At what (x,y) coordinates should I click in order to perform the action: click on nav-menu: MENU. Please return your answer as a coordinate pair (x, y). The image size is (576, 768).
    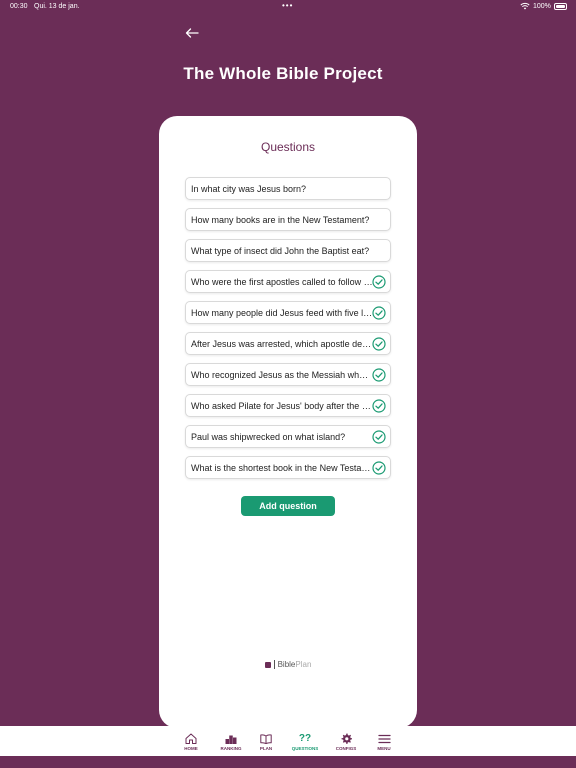
    Looking at the image, I should click on (384, 741).